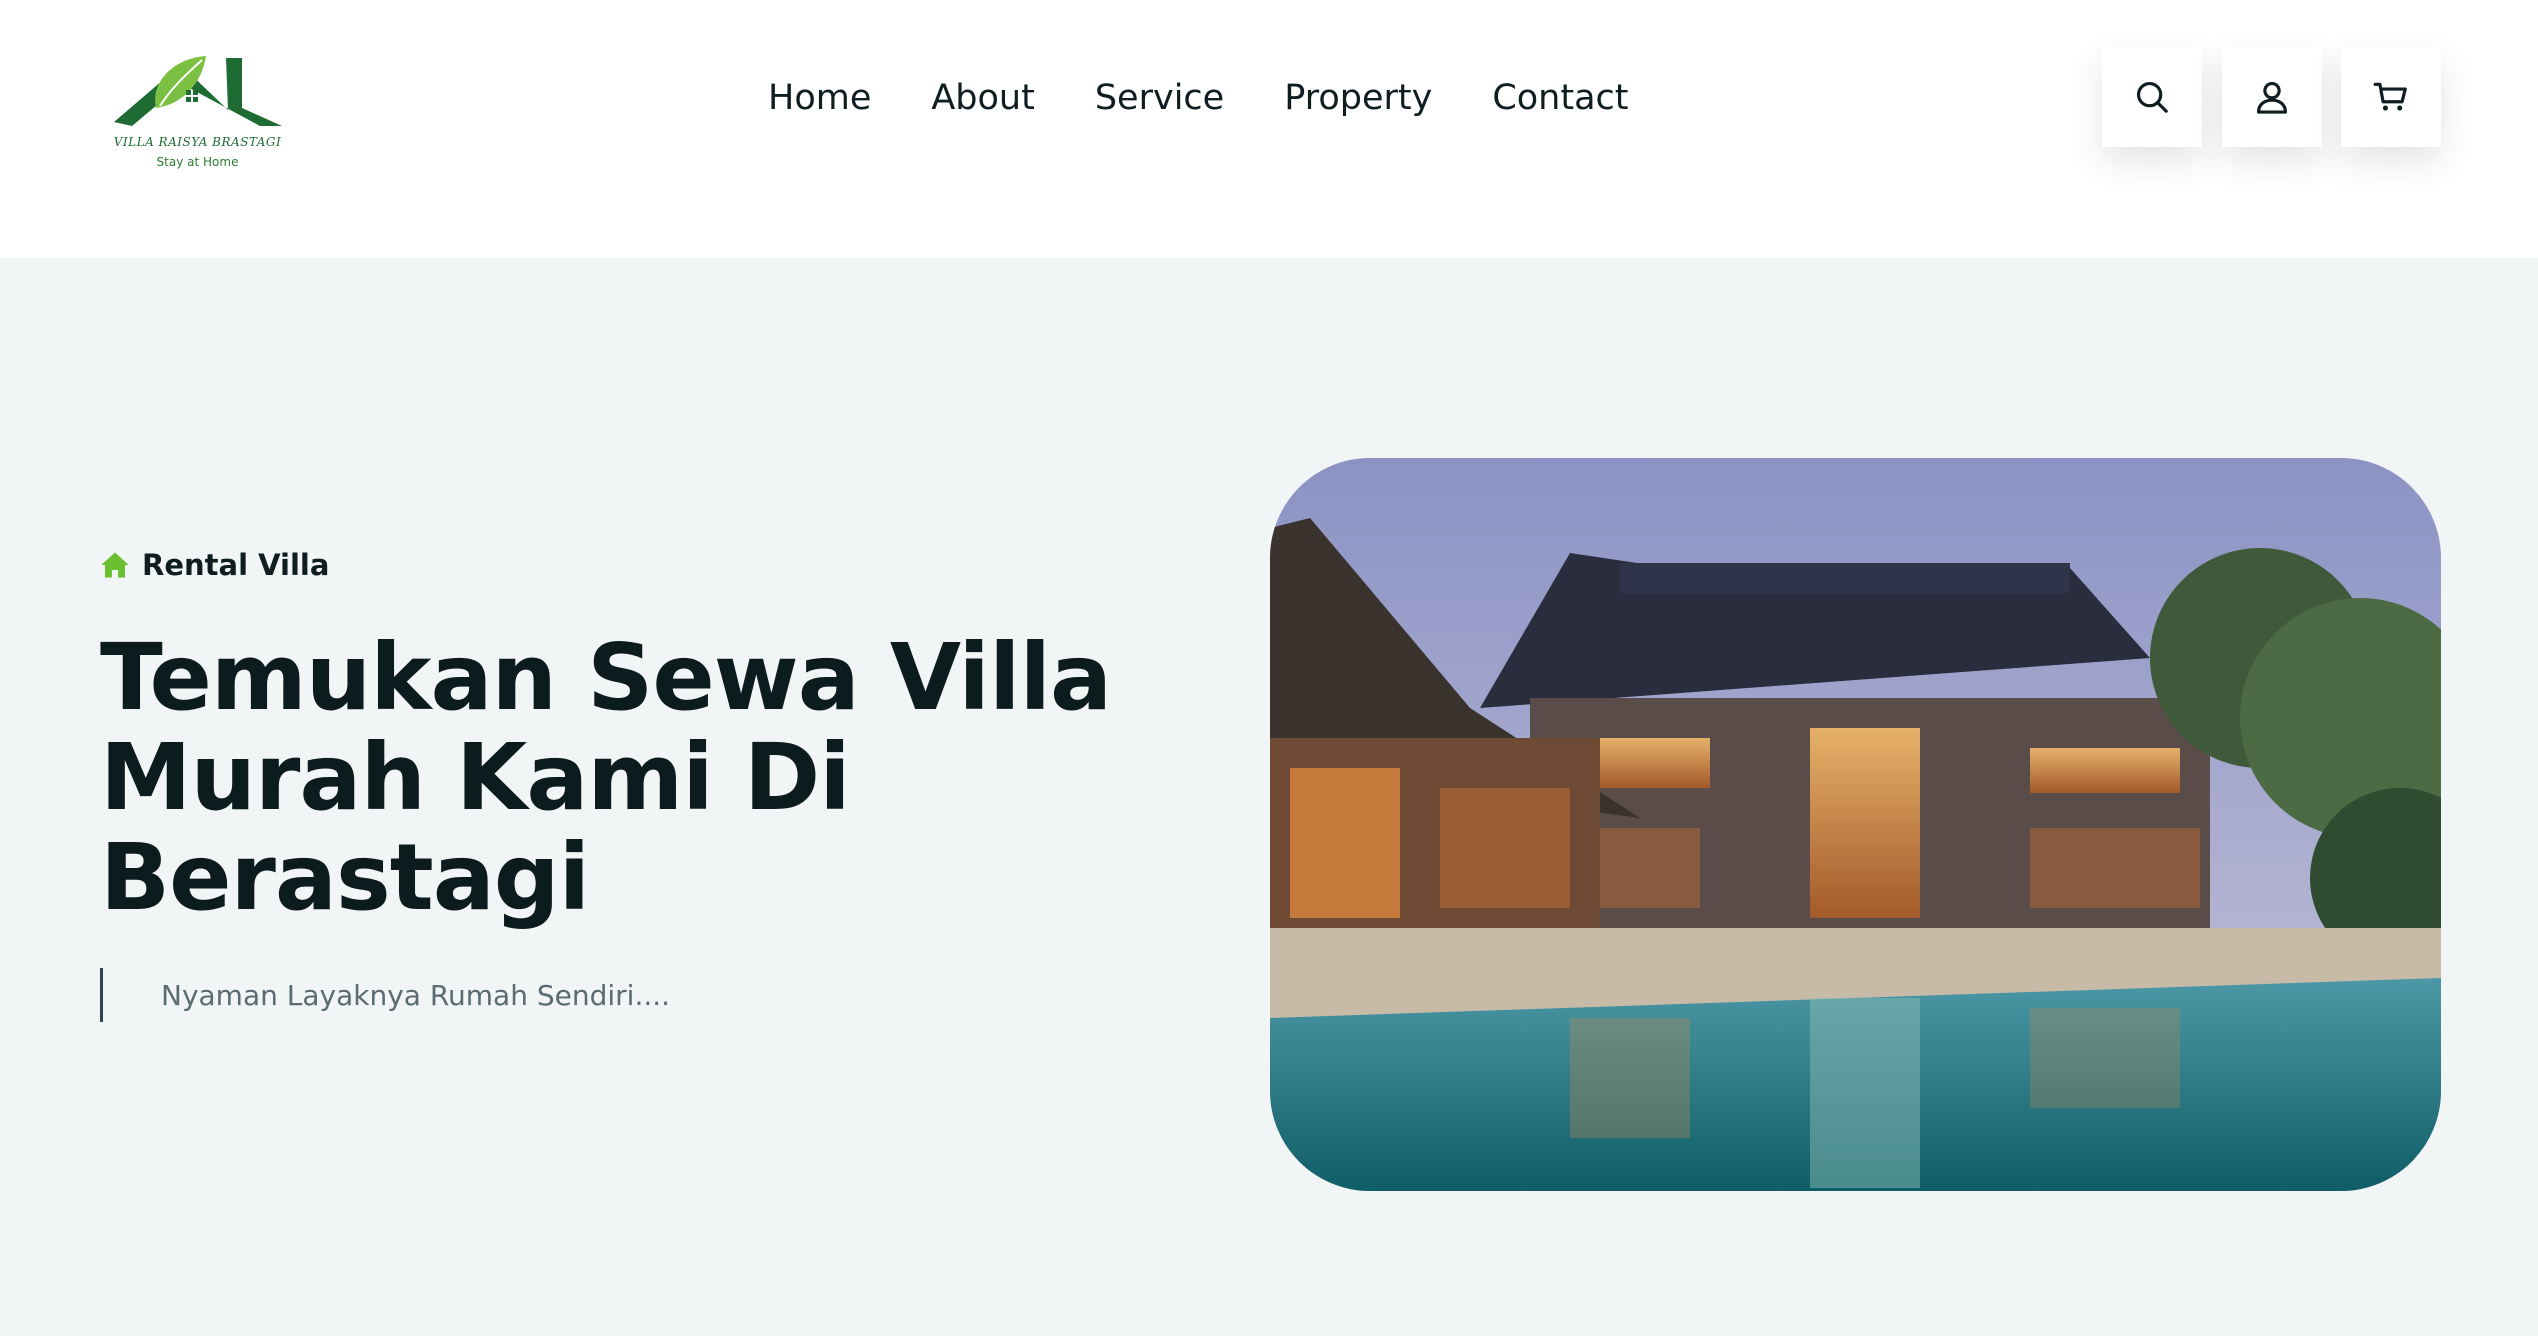 This screenshot has height=1336, width=2538. I want to click on brand-logo: VILLA RAISYA BRASTAGI Stay at Home, so click(197, 114).